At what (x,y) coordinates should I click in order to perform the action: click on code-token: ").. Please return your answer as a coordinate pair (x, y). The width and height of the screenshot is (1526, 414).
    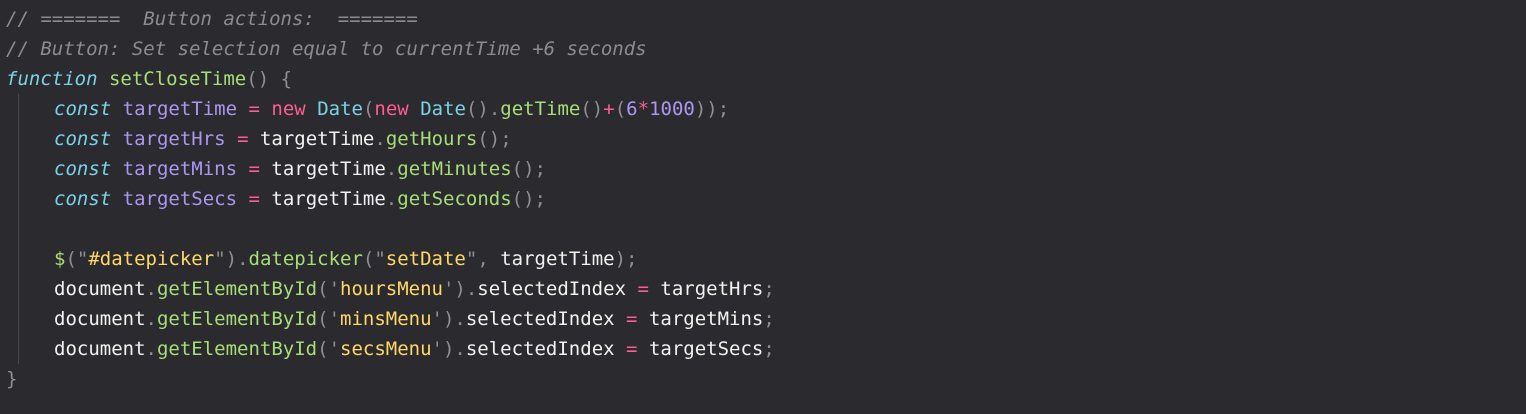
    Looking at the image, I should click on (231, 259).